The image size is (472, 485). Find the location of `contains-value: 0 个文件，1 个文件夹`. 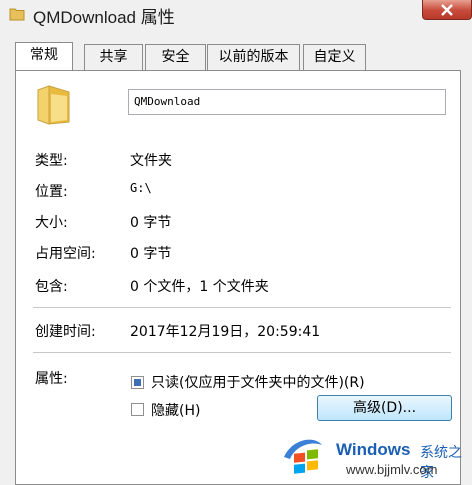

contains-value: 0 个文件，1 个文件夹 is located at coordinates (199, 287).